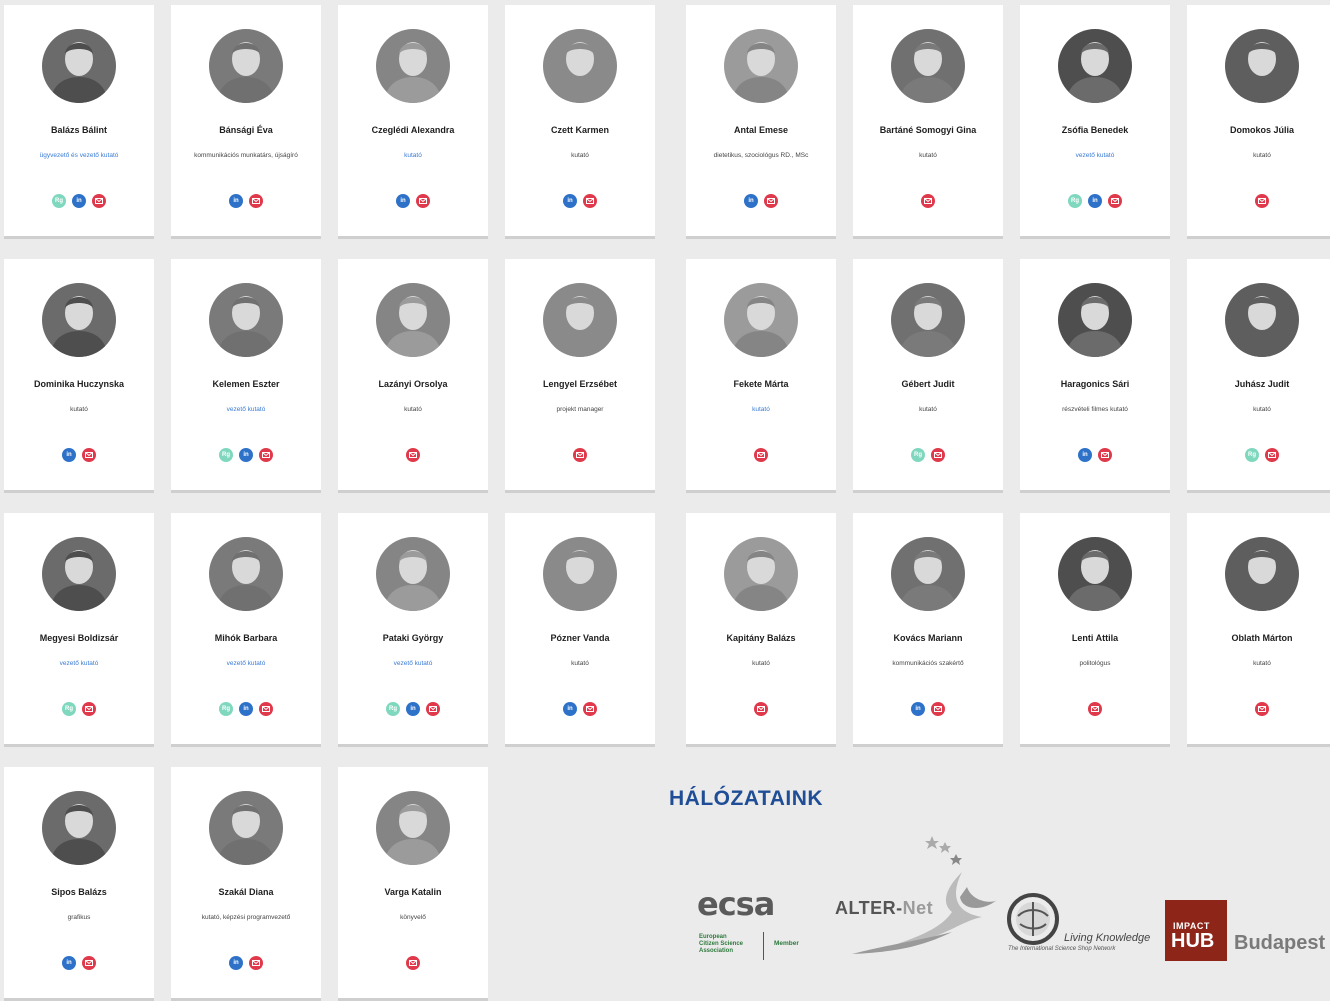 This screenshot has height=1001, width=1330. Describe the element at coordinates (1247, 931) in the screenshot. I see `impact-hub-logo: IMPACT HUB Budapest` at that location.